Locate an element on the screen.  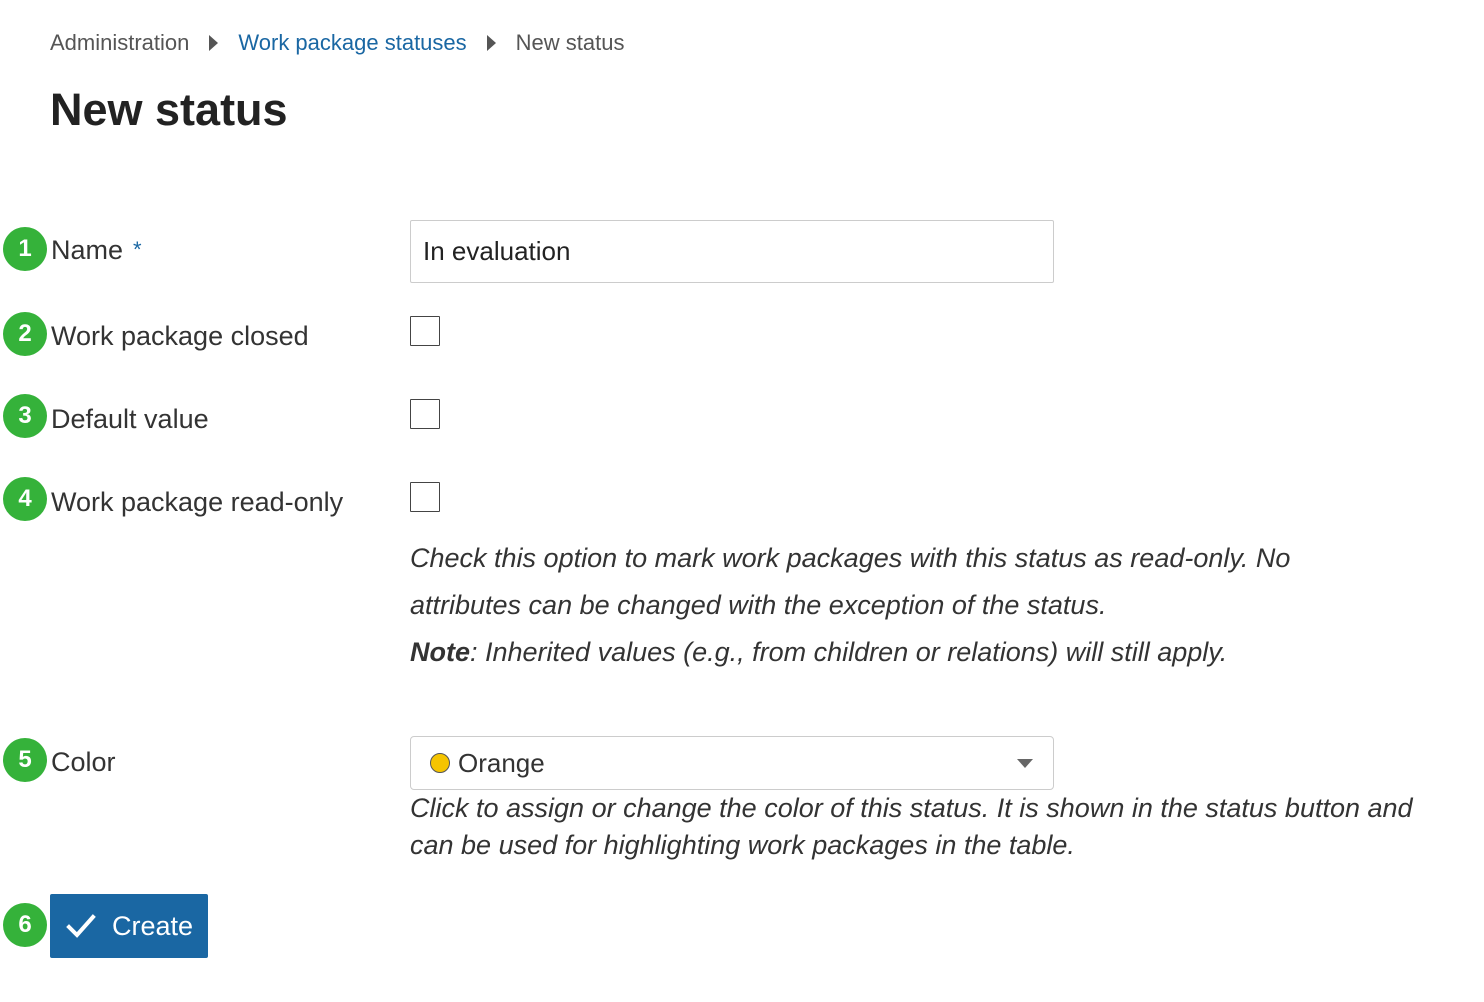
create-button: Create is located at coordinates (129, 926).